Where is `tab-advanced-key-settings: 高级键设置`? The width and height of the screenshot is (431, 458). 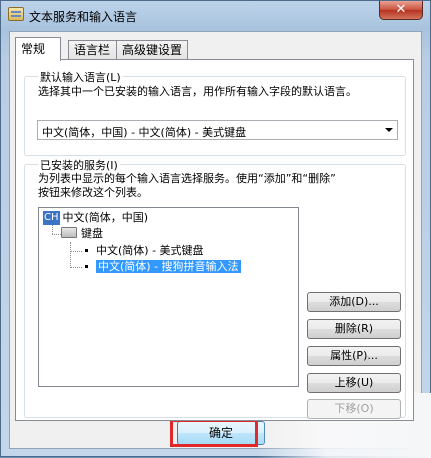
tab-advanced-key-settings: 高级键设置 is located at coordinates (152, 50).